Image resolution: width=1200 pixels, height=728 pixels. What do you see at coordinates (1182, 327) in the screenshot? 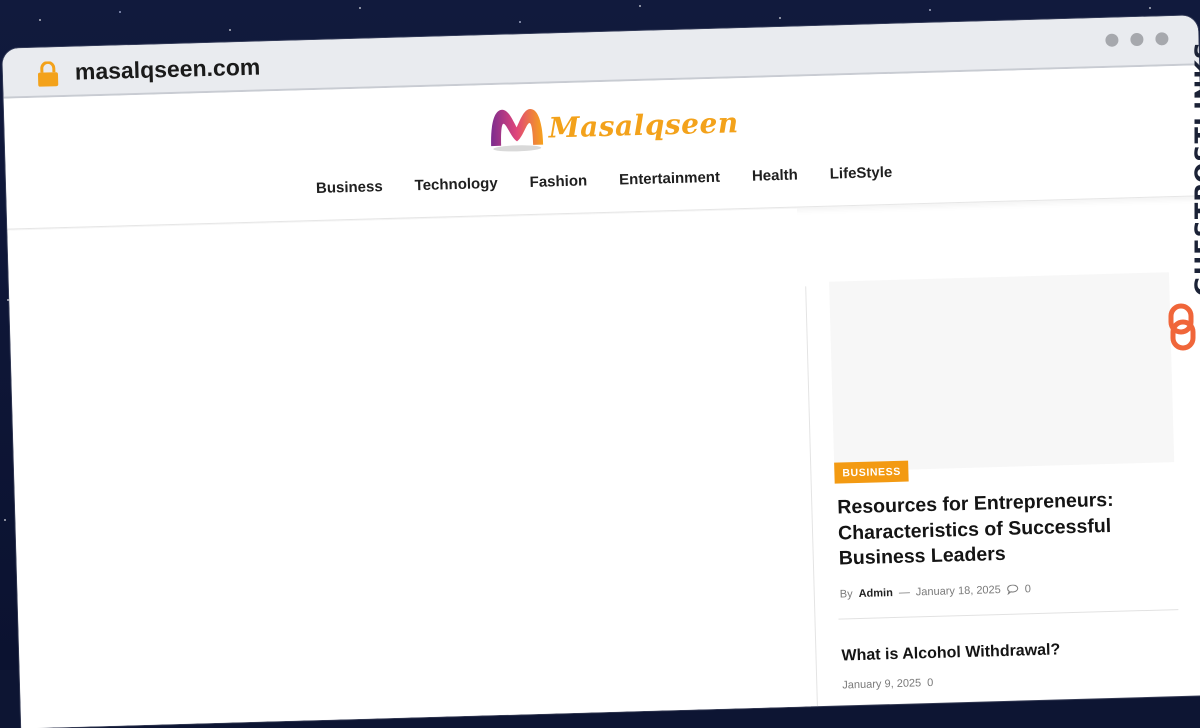
I see `link-chain-icon` at bounding box center [1182, 327].